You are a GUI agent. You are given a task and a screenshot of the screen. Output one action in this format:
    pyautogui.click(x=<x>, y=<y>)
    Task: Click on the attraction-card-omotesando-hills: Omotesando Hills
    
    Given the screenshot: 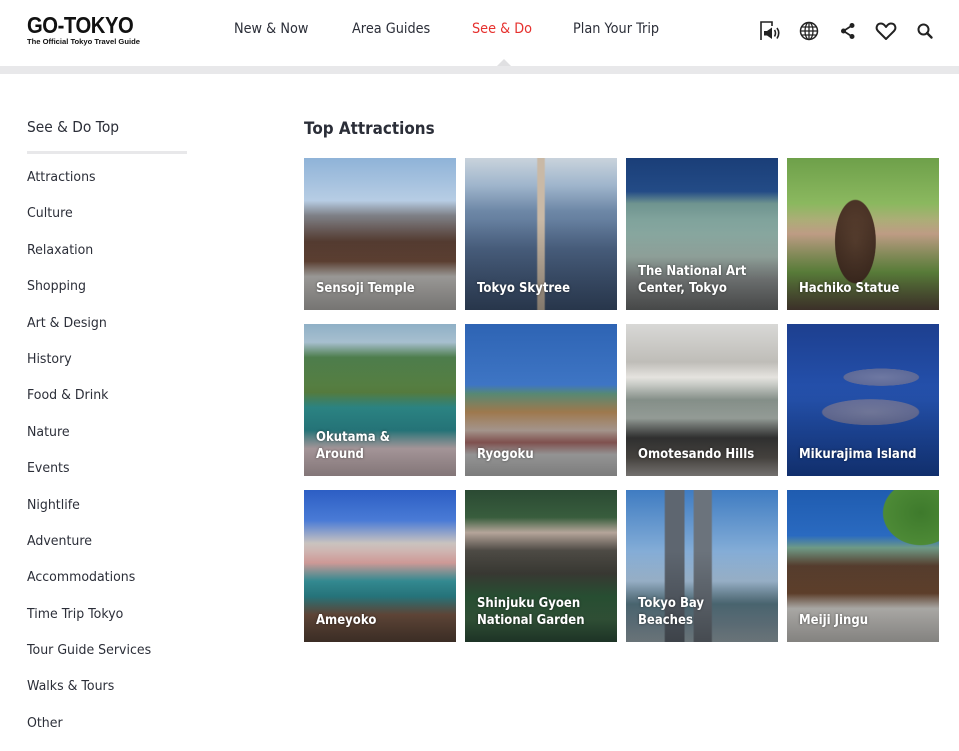 What is the action you would take?
    pyautogui.click(x=702, y=400)
    